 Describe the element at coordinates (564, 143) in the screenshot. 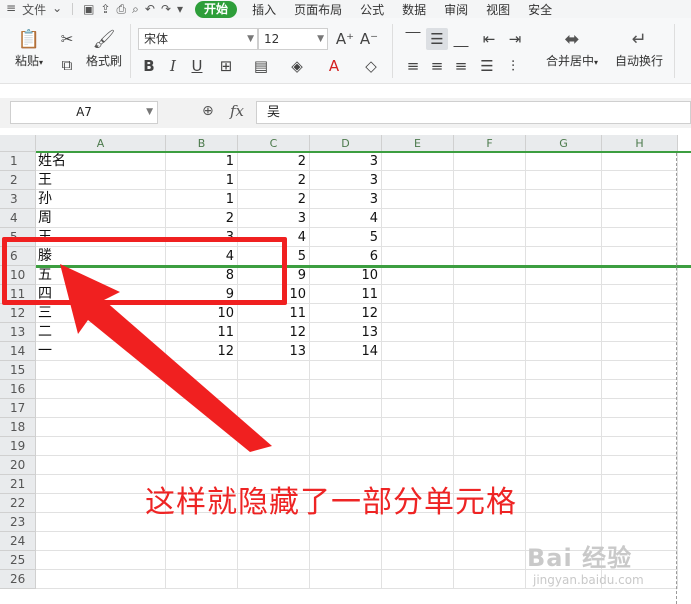

I see `column-header: G` at that location.